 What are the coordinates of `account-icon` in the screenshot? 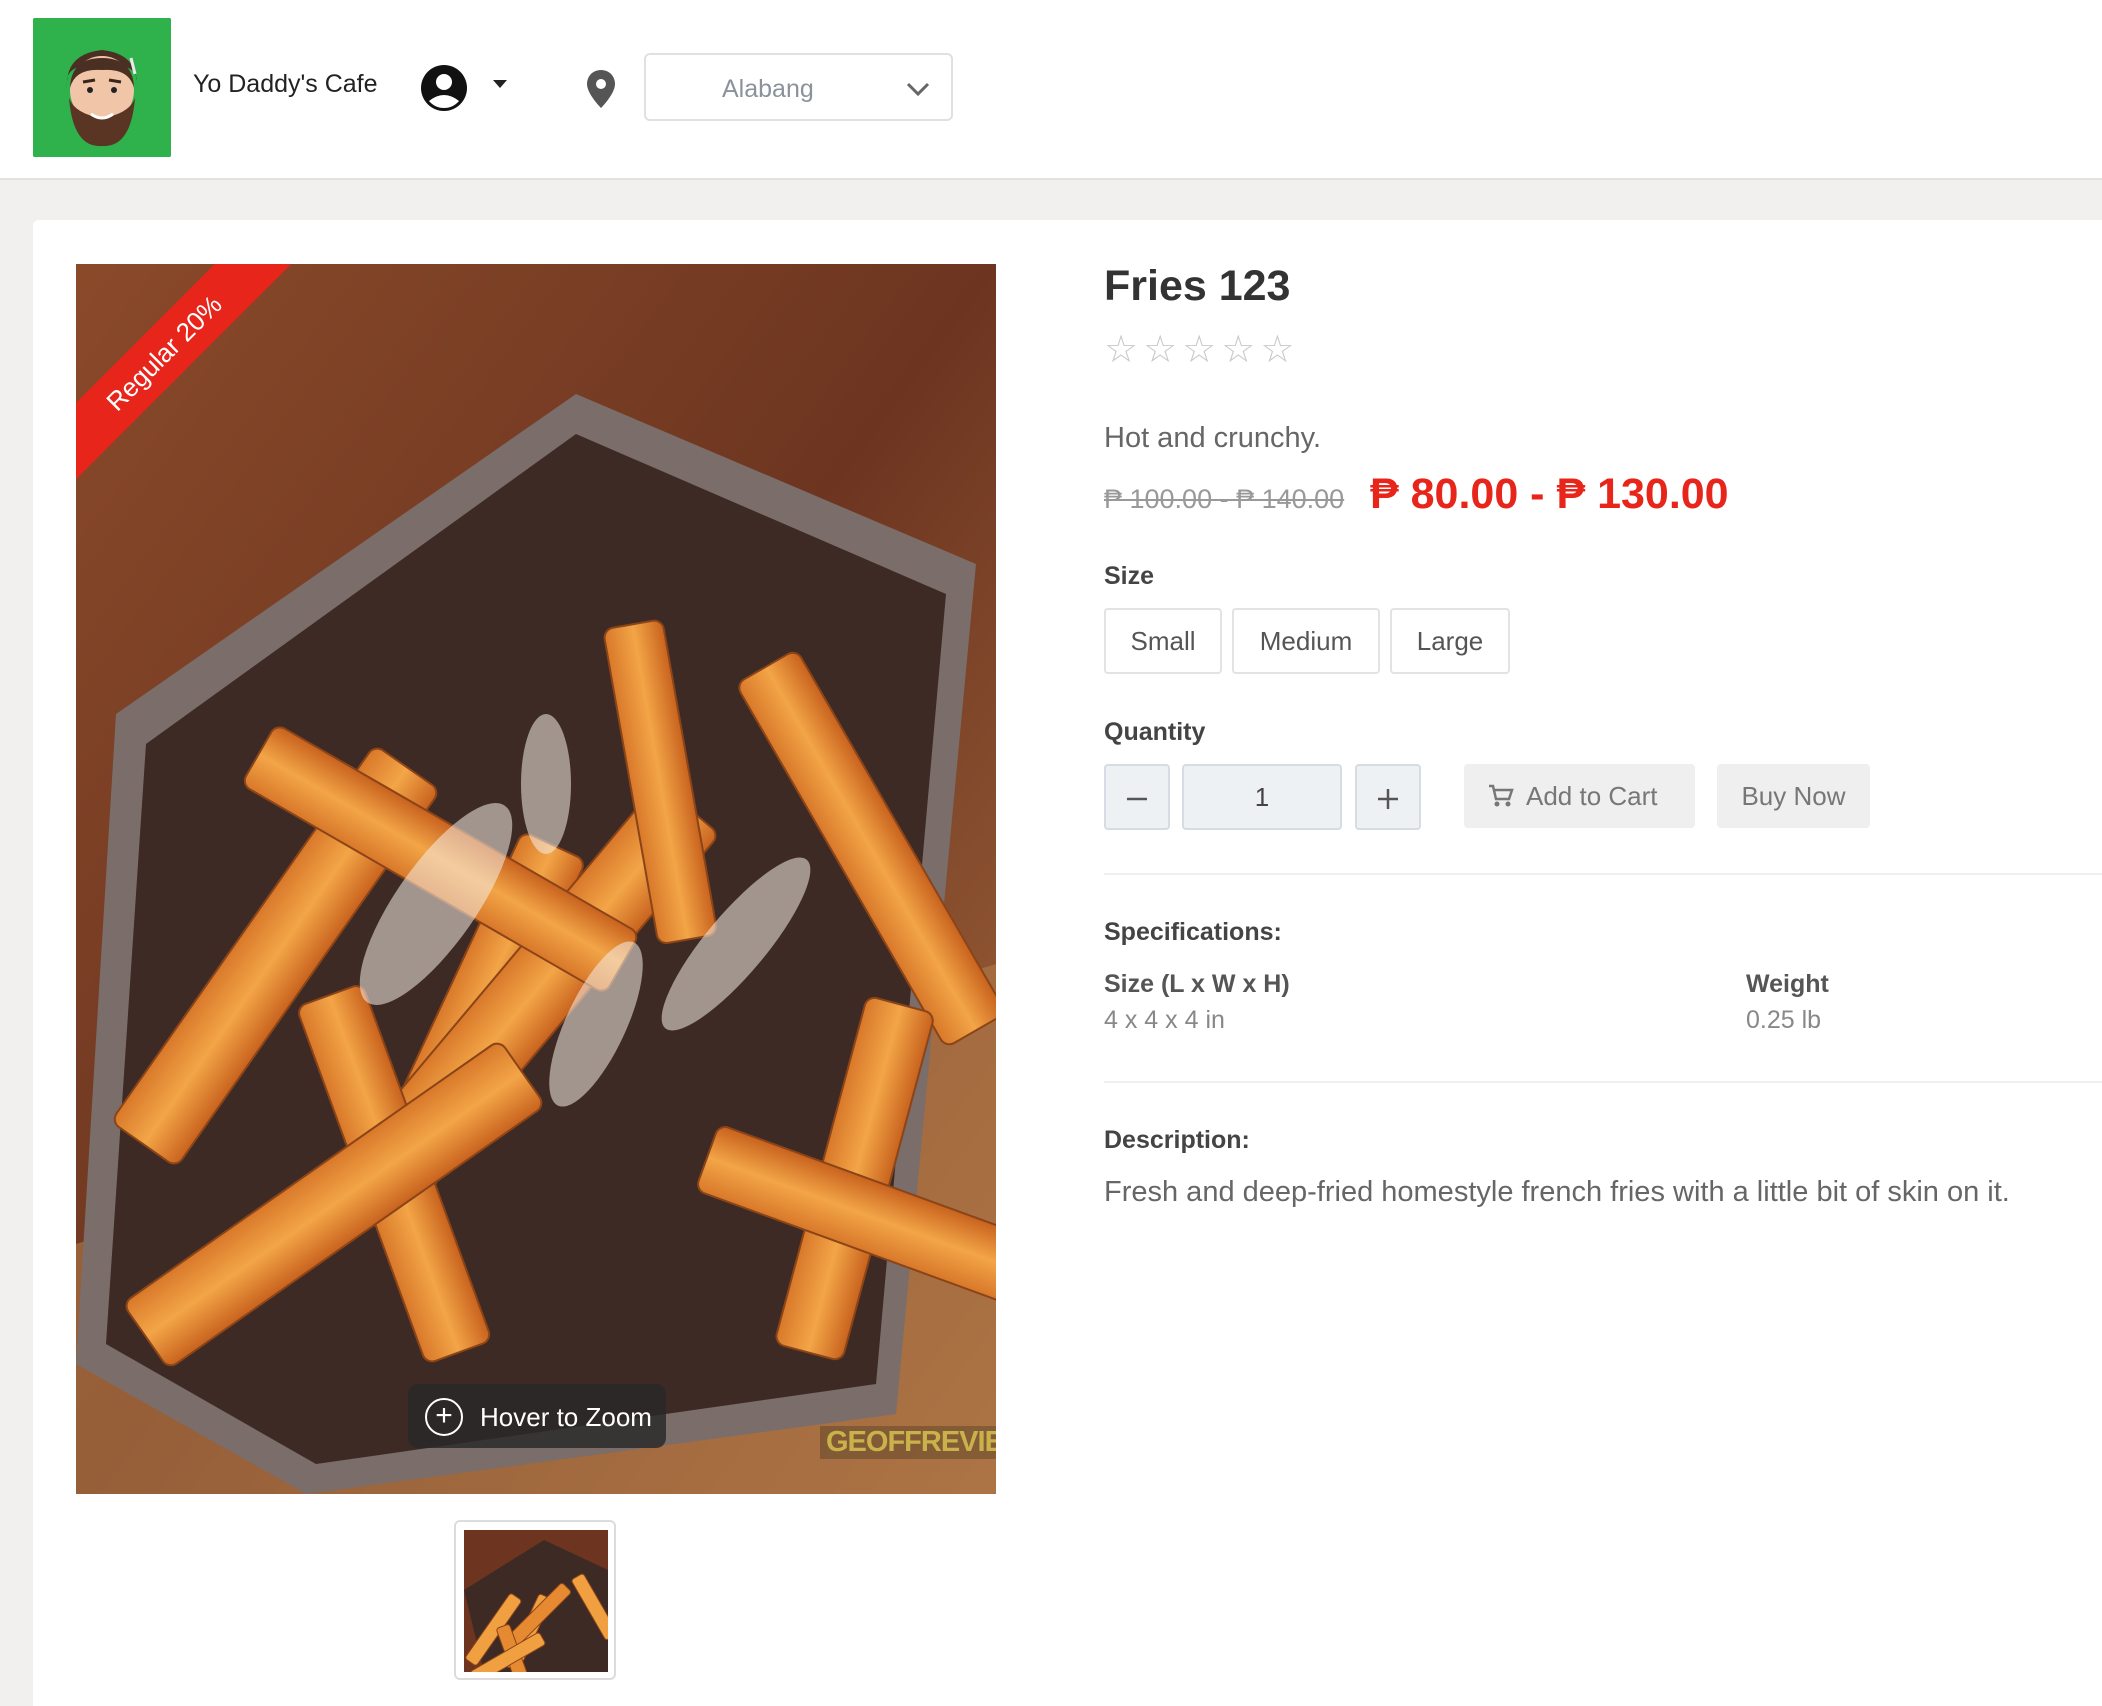 It's located at (444, 88).